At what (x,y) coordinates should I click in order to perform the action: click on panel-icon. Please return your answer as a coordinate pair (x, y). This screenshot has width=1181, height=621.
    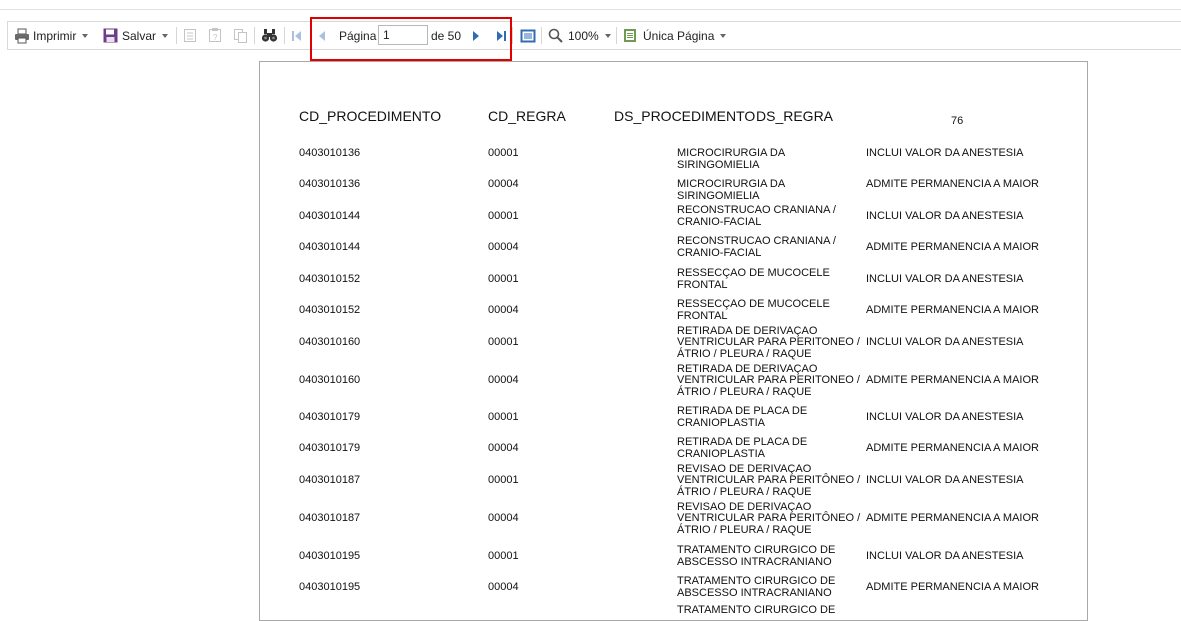
    Looking at the image, I should click on (528, 35).